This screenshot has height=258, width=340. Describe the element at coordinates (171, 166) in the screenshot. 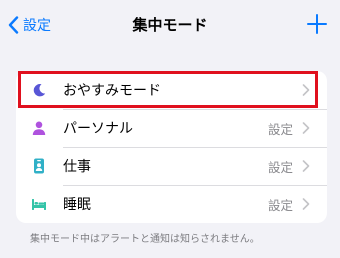

I see `focus-mode-work: 仕事 設定` at that location.